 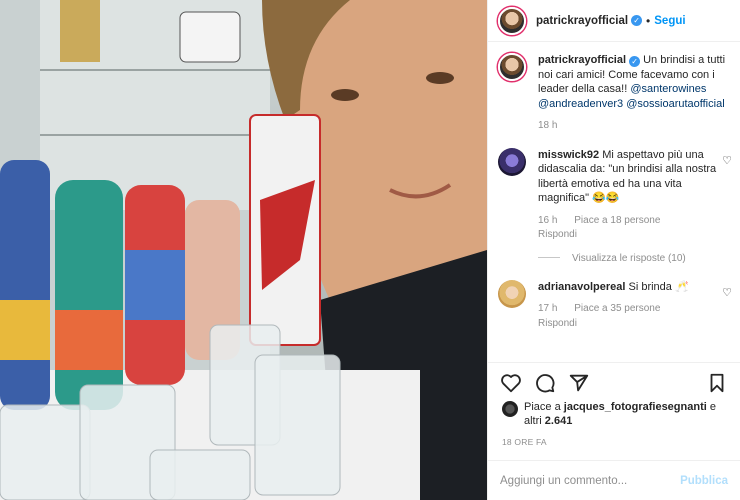 I want to click on follow-button: Segui, so click(x=669, y=21).